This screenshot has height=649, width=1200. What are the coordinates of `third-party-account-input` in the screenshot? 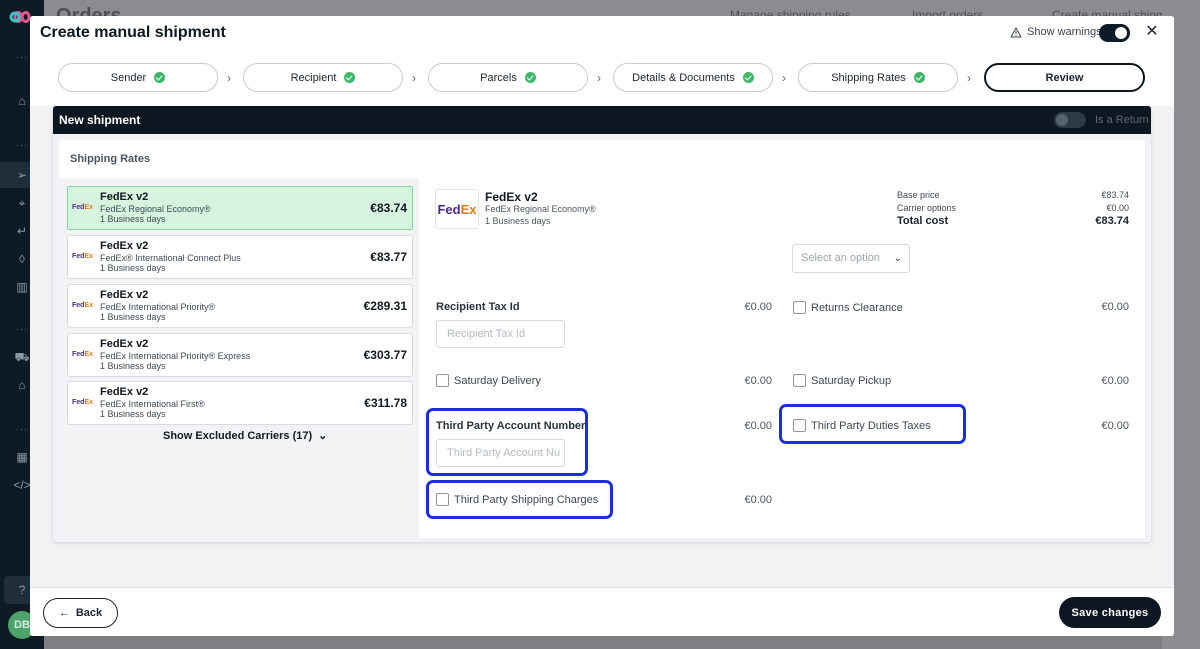 It's located at (500, 453).